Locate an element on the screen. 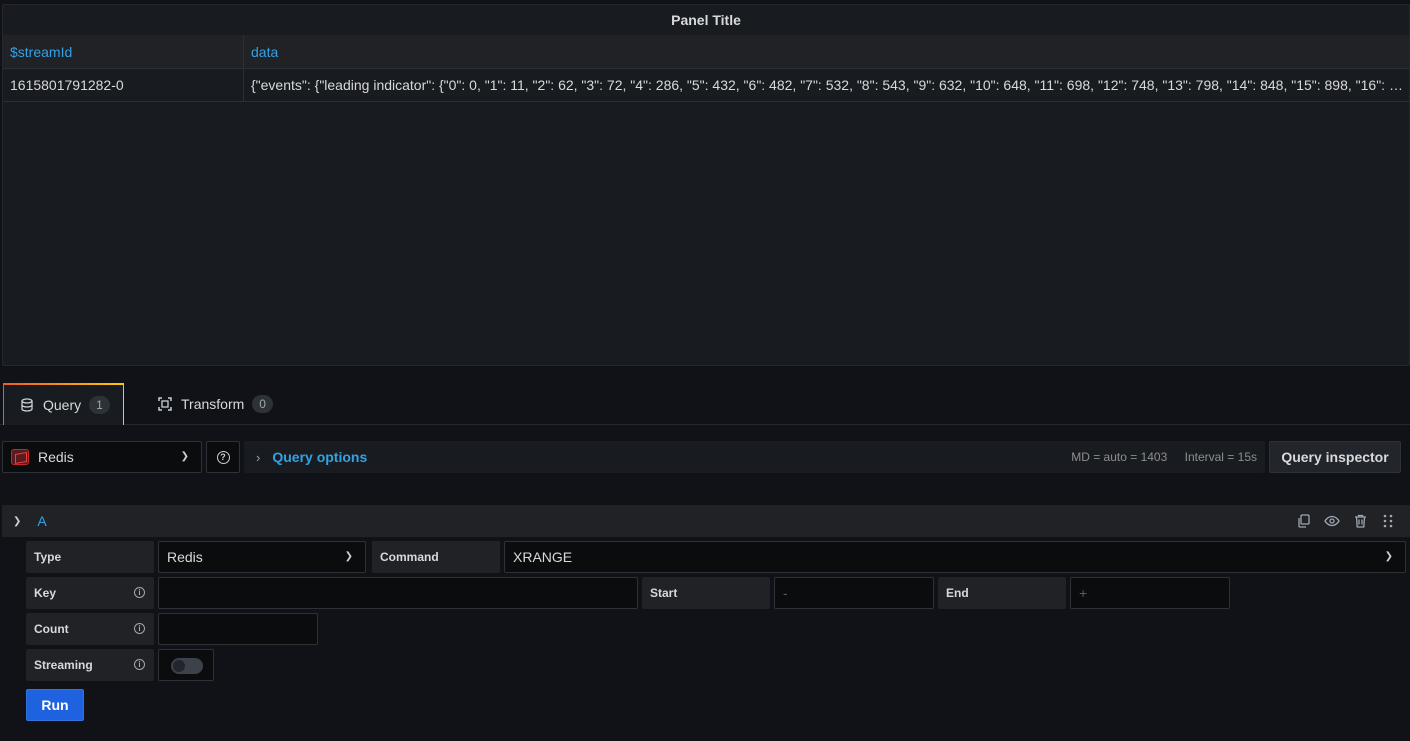 This screenshot has width=1410, height=741. cell-streamid: 1615801791282-0 is located at coordinates (123, 85).